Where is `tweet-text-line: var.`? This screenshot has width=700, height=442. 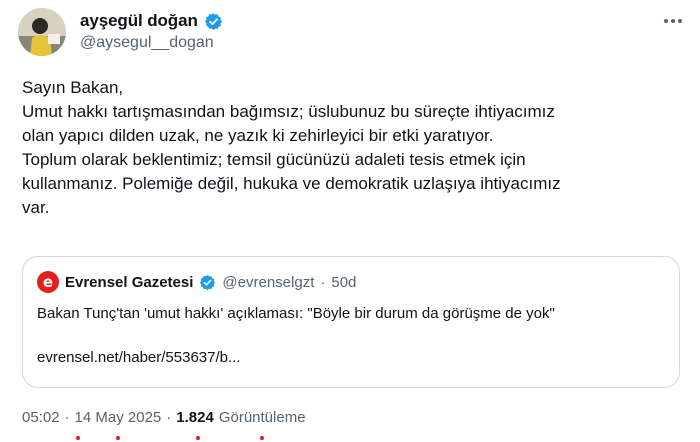
tweet-text-line: var. is located at coordinates (36, 207).